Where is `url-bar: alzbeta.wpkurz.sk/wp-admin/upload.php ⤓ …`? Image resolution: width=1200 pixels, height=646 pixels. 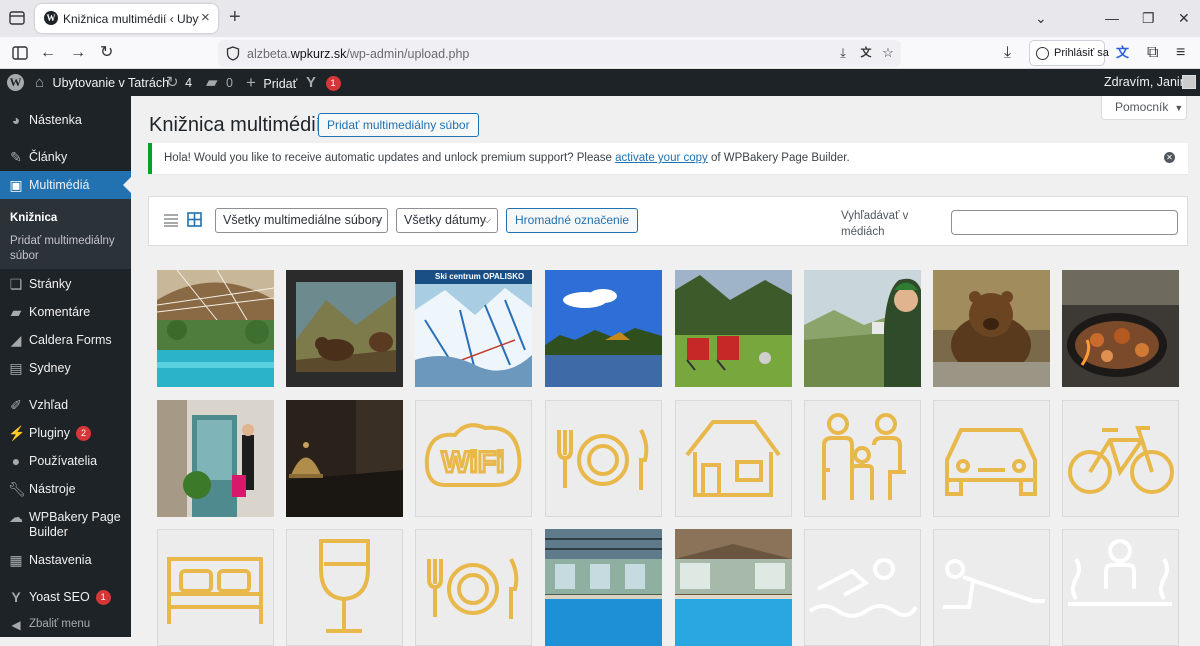 url-bar: alzbeta.wpkurz.sk/wp-admin/upload.php ⤓ … is located at coordinates (559, 53).